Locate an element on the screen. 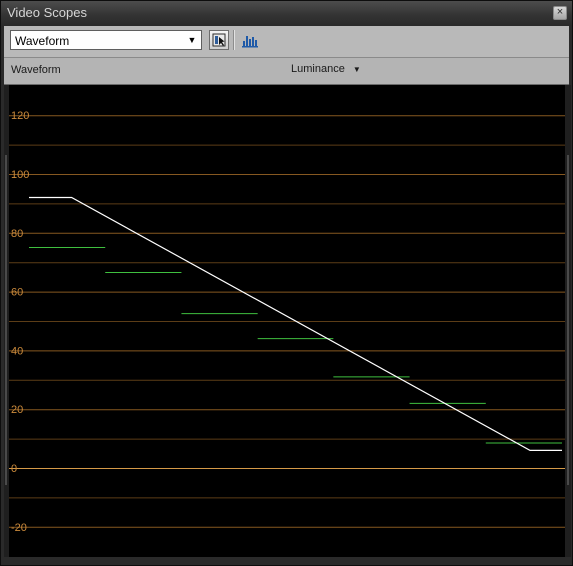 The height and width of the screenshot is (566, 573). y-tick-label: 60 is located at coordinates (17, 293).